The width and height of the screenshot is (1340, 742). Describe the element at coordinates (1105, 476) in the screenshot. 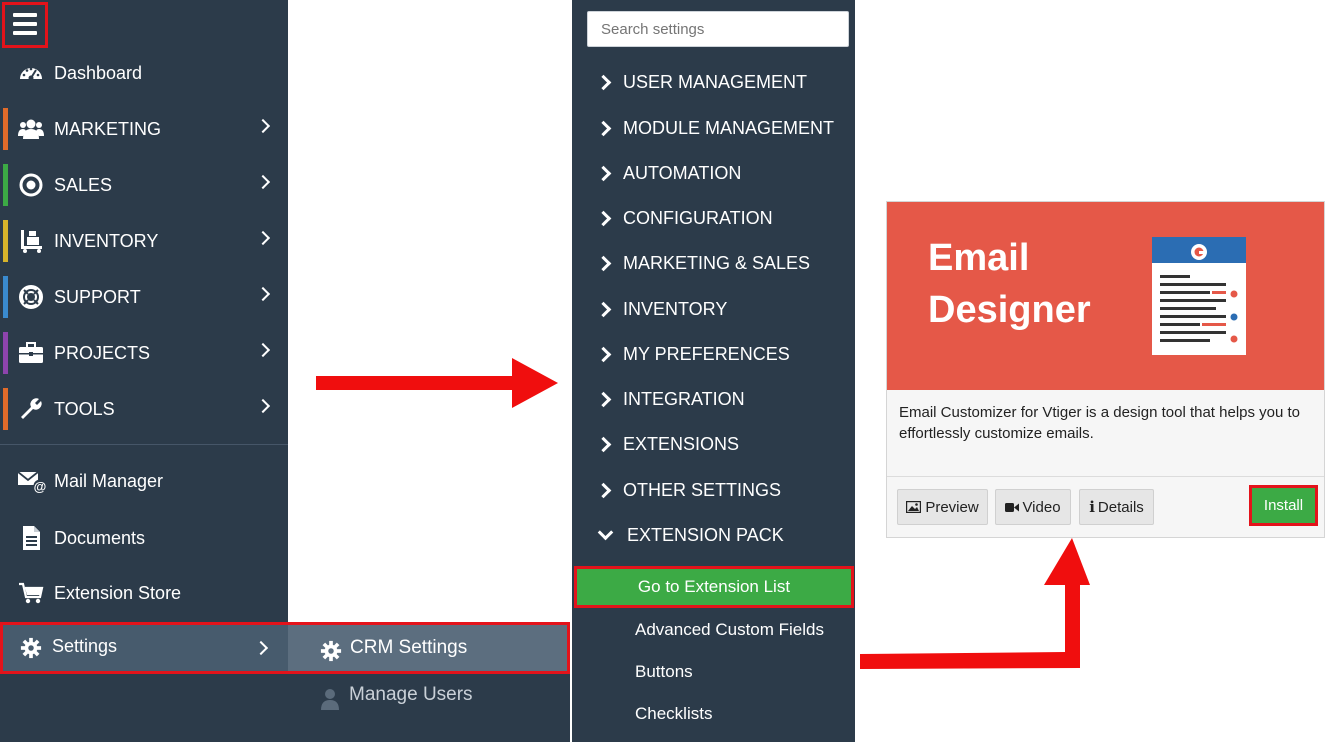

I see `card-divider` at that location.